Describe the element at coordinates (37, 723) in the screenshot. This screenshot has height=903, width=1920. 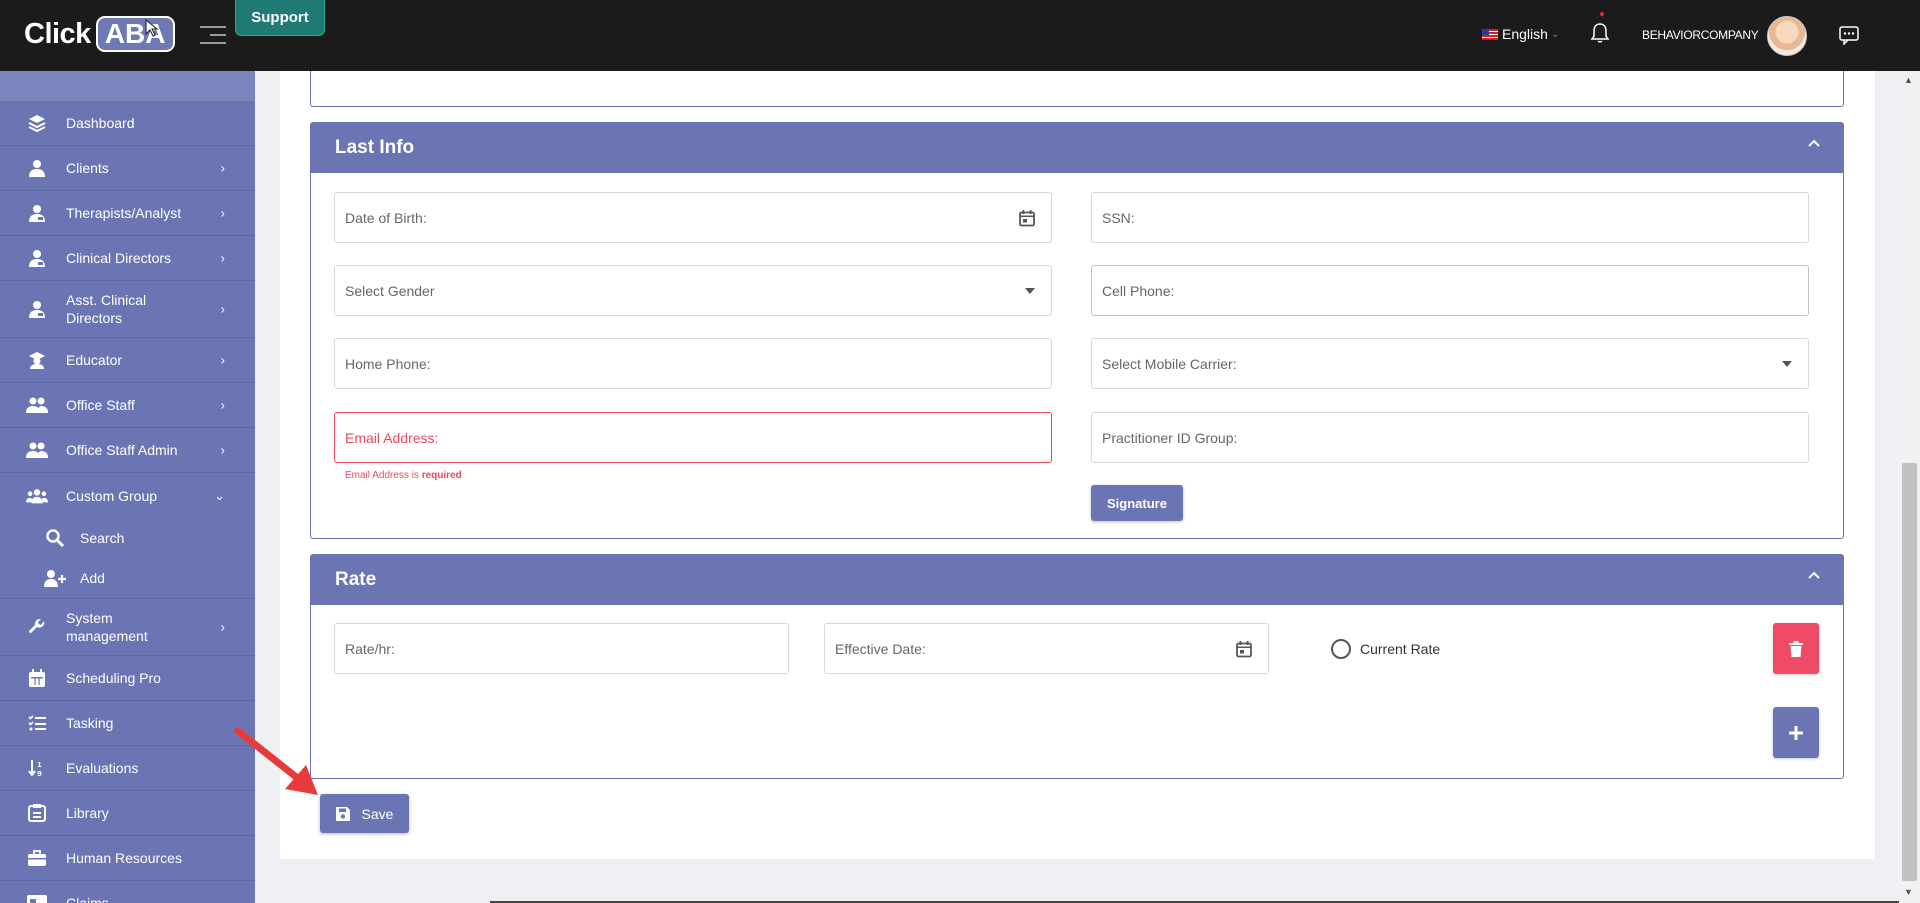
I see `checklist-icon` at that location.